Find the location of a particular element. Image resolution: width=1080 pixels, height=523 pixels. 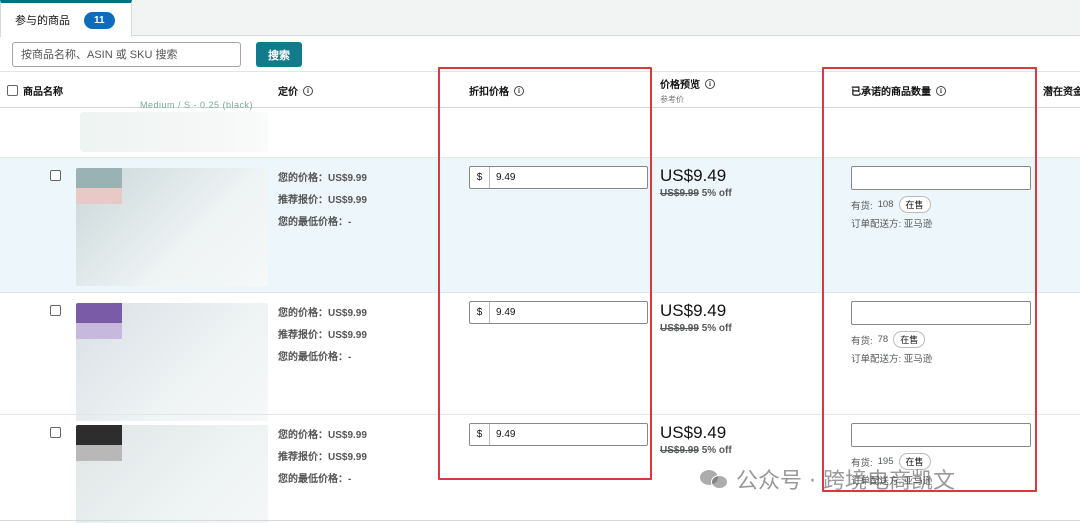

tab-bar: 参与的商品 11 is located at coordinates (540, 18).